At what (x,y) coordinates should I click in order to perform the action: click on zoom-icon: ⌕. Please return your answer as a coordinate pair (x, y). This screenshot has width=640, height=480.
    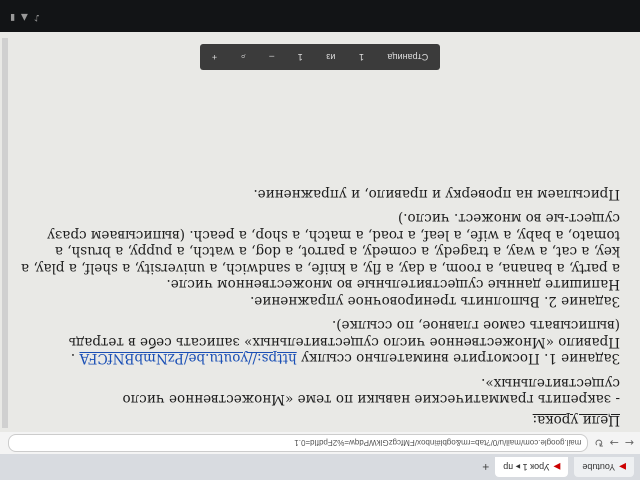
    Looking at the image, I should click on (243, 57).